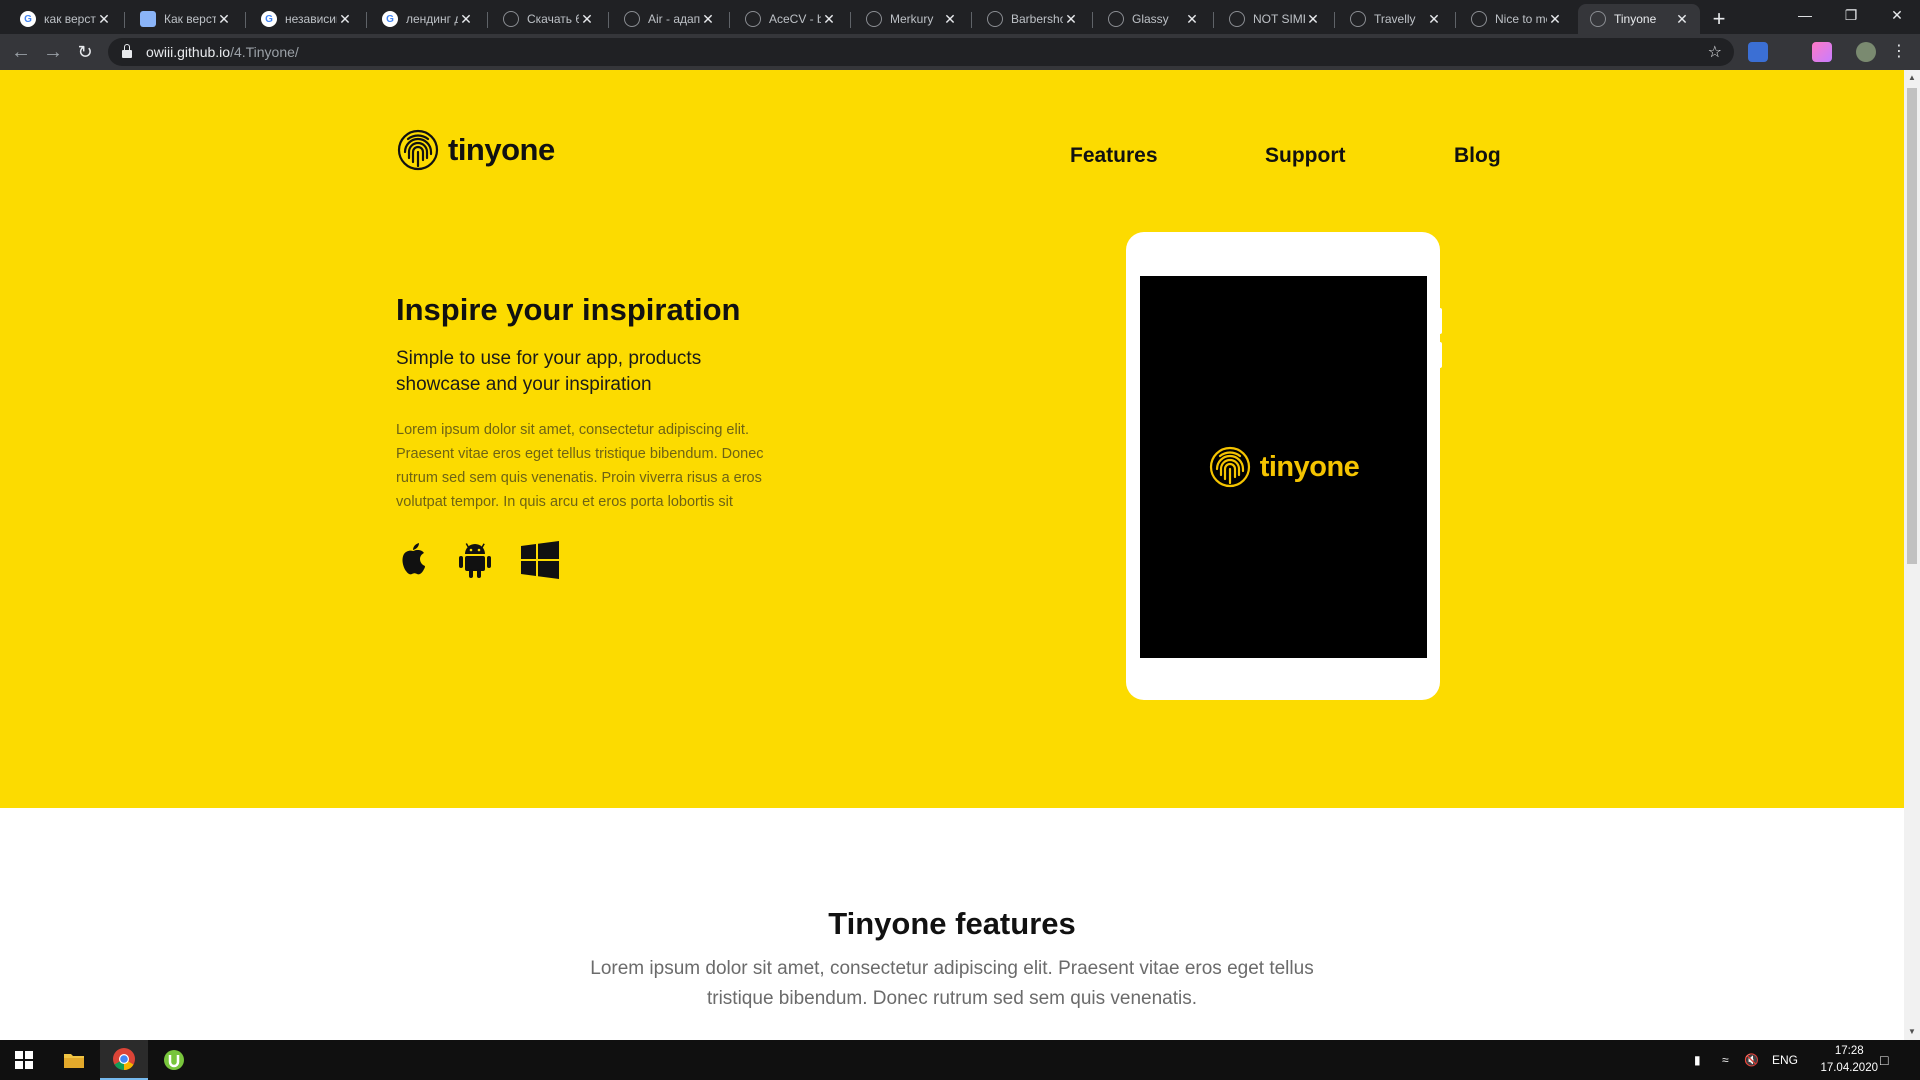 Image resolution: width=1920 pixels, height=1080 pixels. What do you see at coordinates (1229, 467) in the screenshot?
I see `fingerprint-icon` at bounding box center [1229, 467].